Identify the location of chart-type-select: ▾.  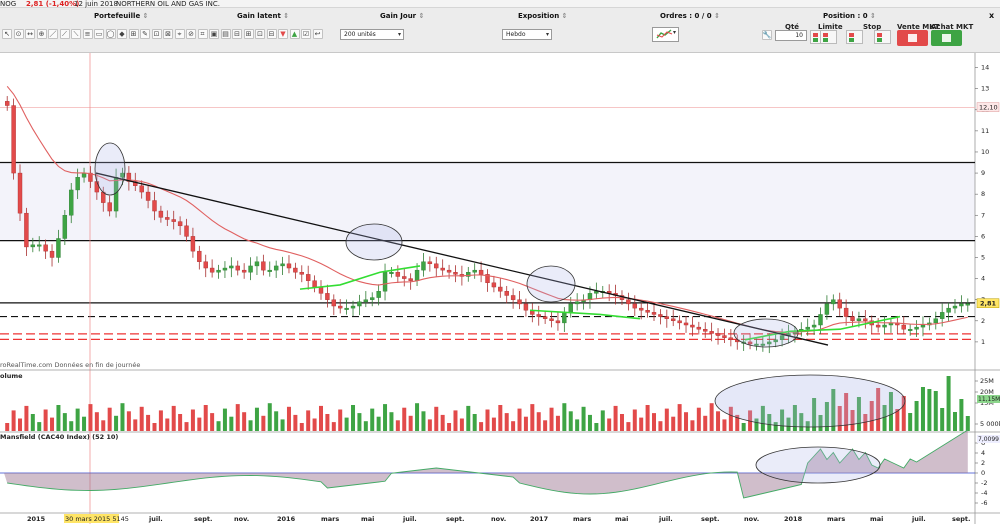
(665, 34).